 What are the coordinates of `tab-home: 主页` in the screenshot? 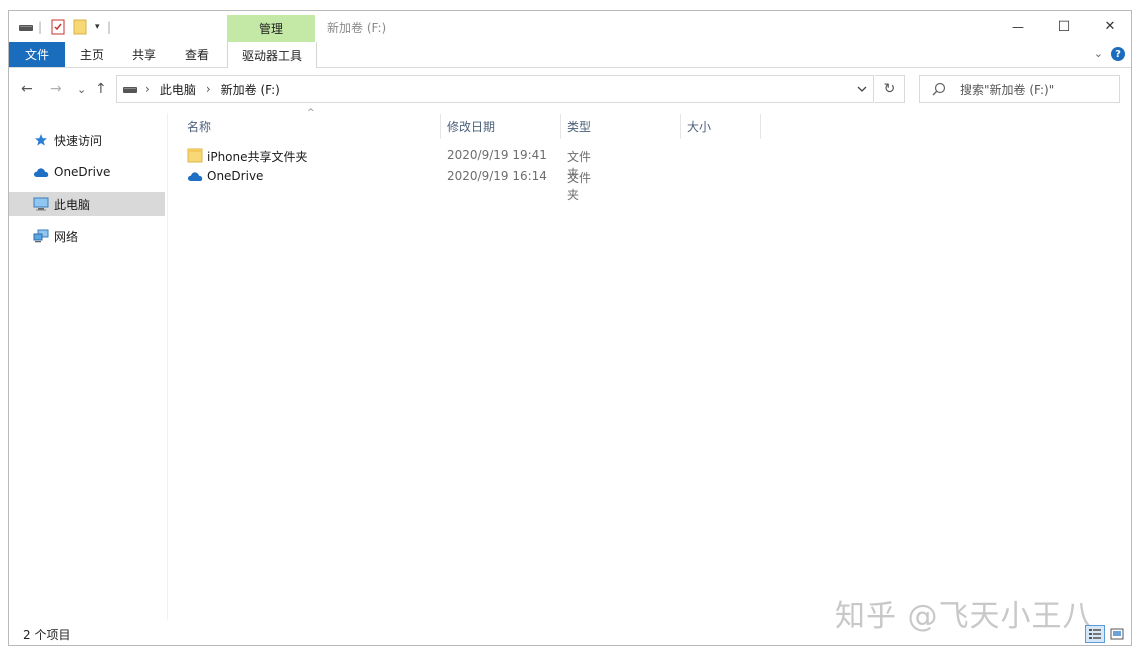 It's located at (92, 54).